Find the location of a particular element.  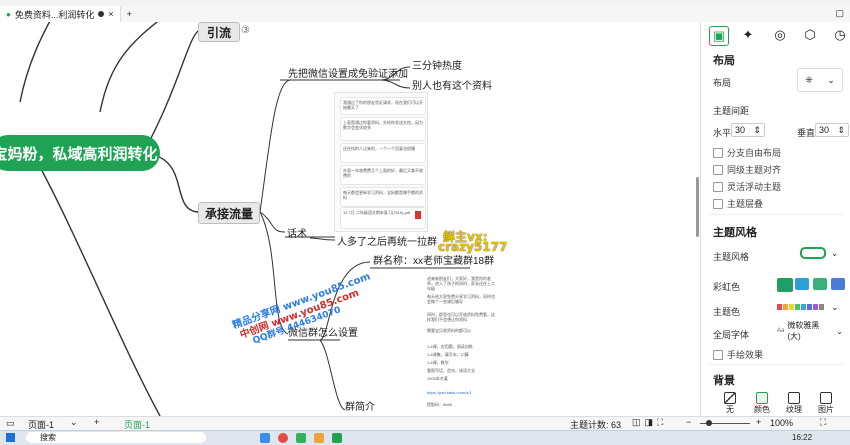

global-font-select: Aa 微软雅黑 (大) ⌄ is located at coordinates (810, 331).